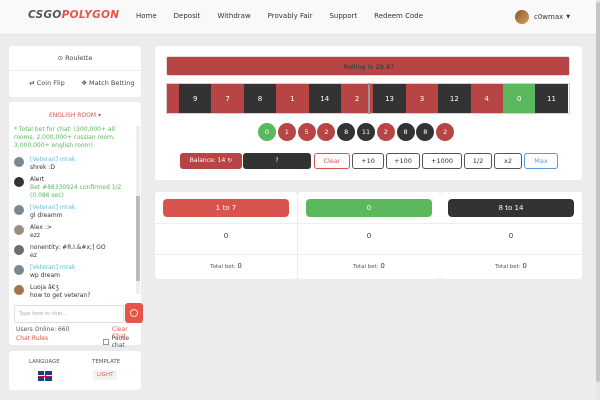  I want to click on bet-amount-input: ?, so click(277, 161).